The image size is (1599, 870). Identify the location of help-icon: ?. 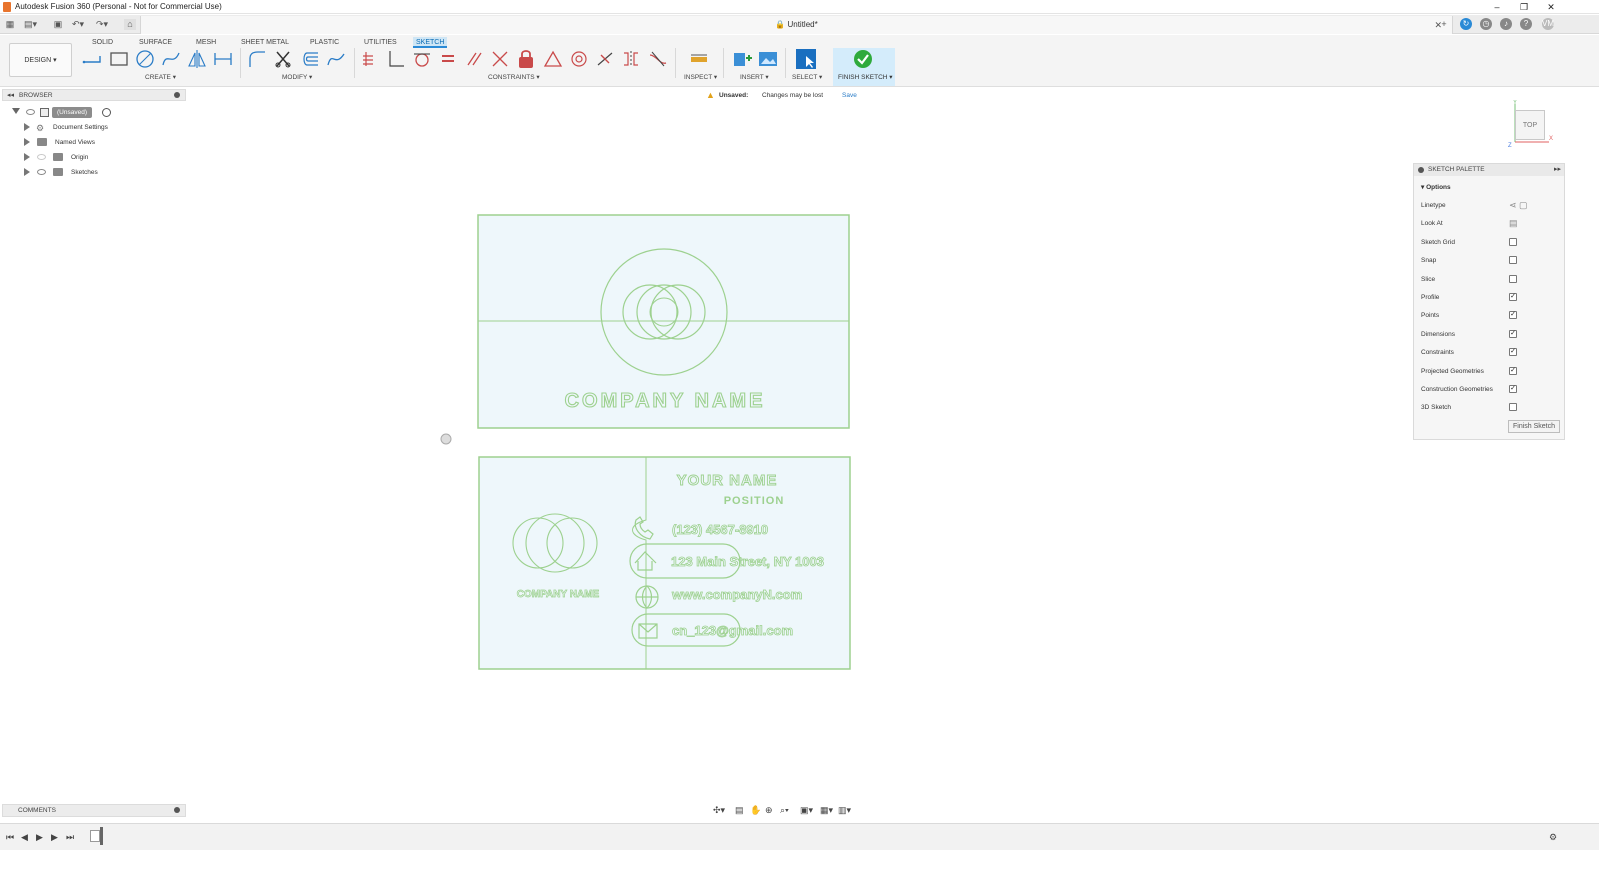
(1526, 24).